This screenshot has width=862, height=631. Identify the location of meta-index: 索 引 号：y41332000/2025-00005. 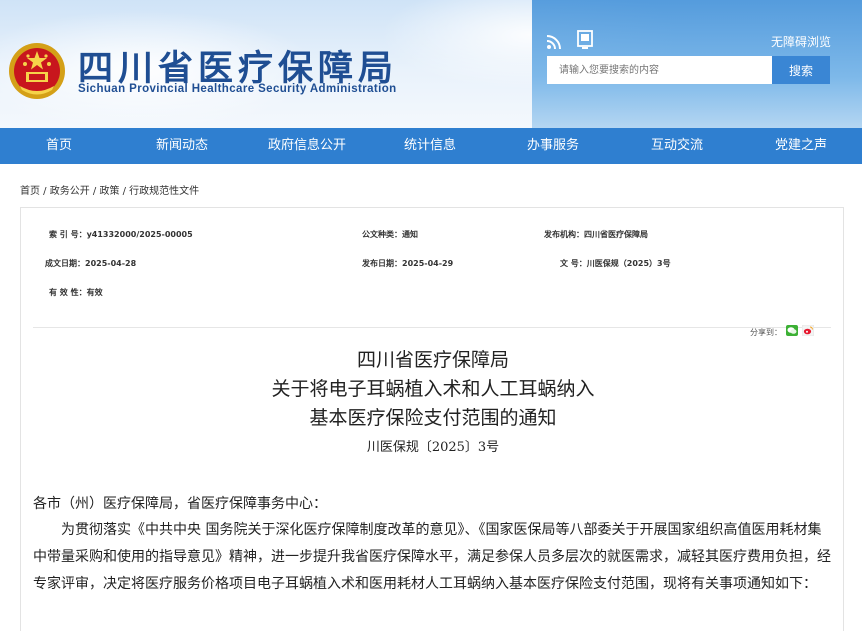
(121, 234).